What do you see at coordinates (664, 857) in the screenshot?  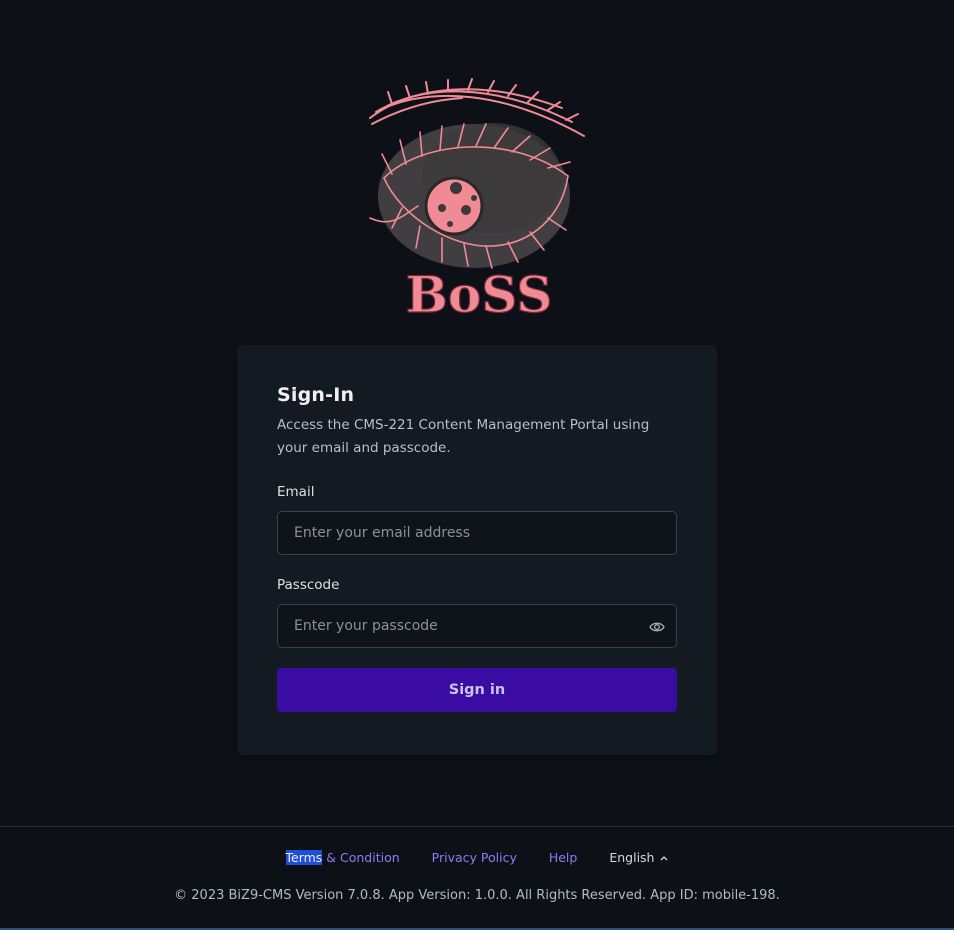 I see `chevron-up-icon` at bounding box center [664, 857].